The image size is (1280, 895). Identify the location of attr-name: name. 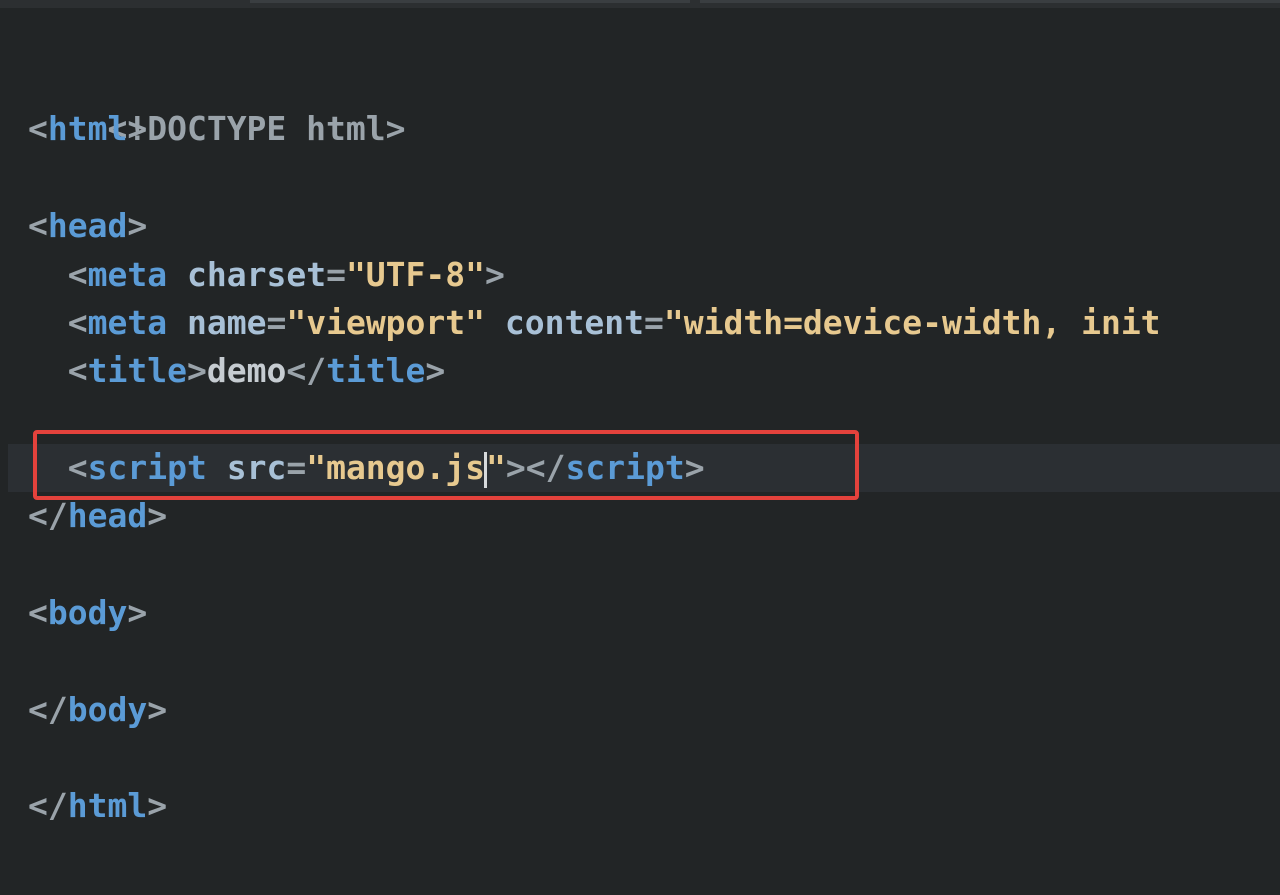
(226, 322).